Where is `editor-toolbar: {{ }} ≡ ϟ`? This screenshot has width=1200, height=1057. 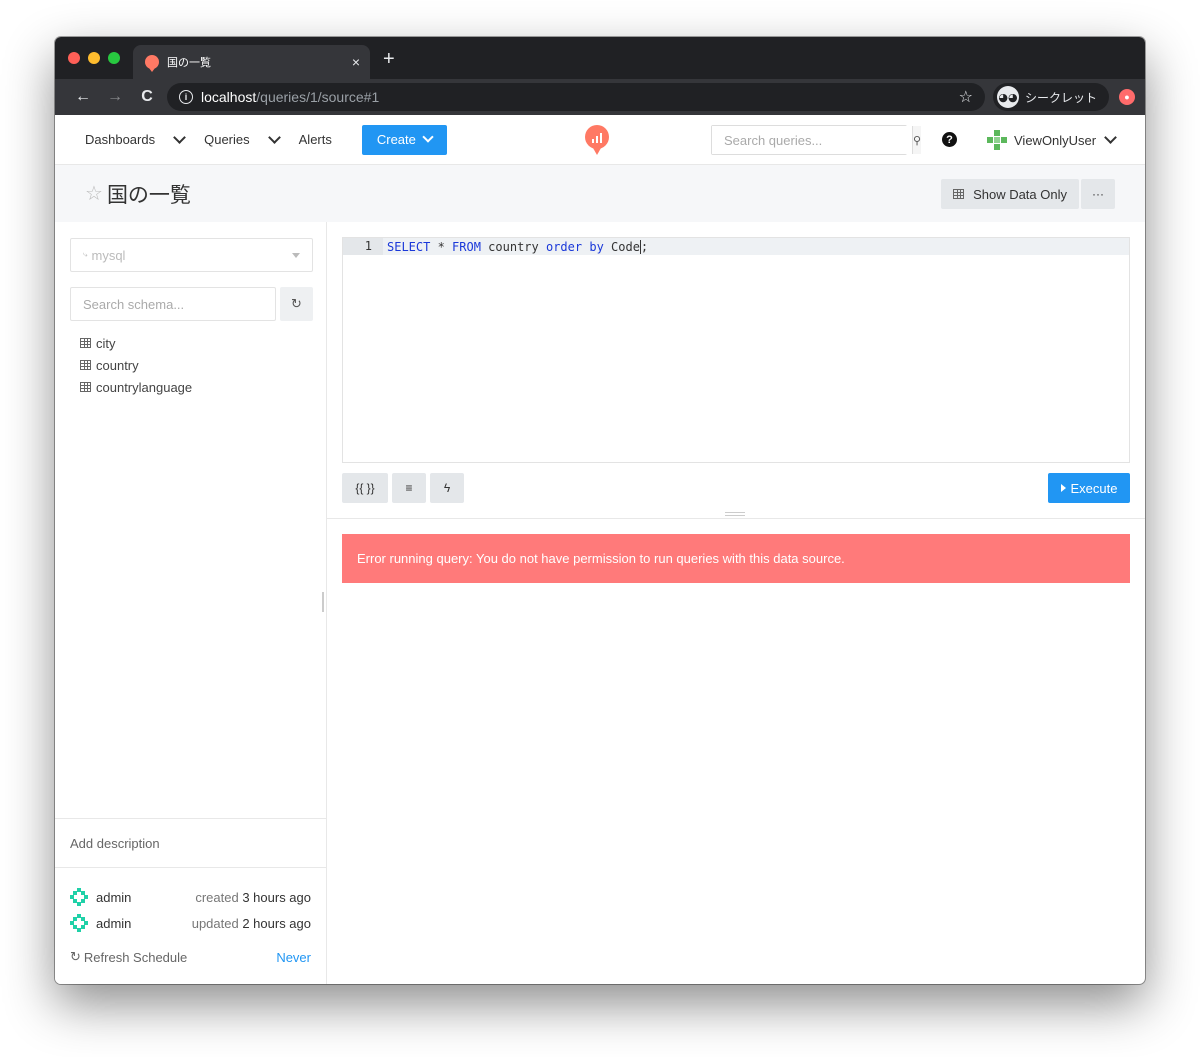 editor-toolbar: {{ }} ≡ ϟ is located at coordinates (403, 488).